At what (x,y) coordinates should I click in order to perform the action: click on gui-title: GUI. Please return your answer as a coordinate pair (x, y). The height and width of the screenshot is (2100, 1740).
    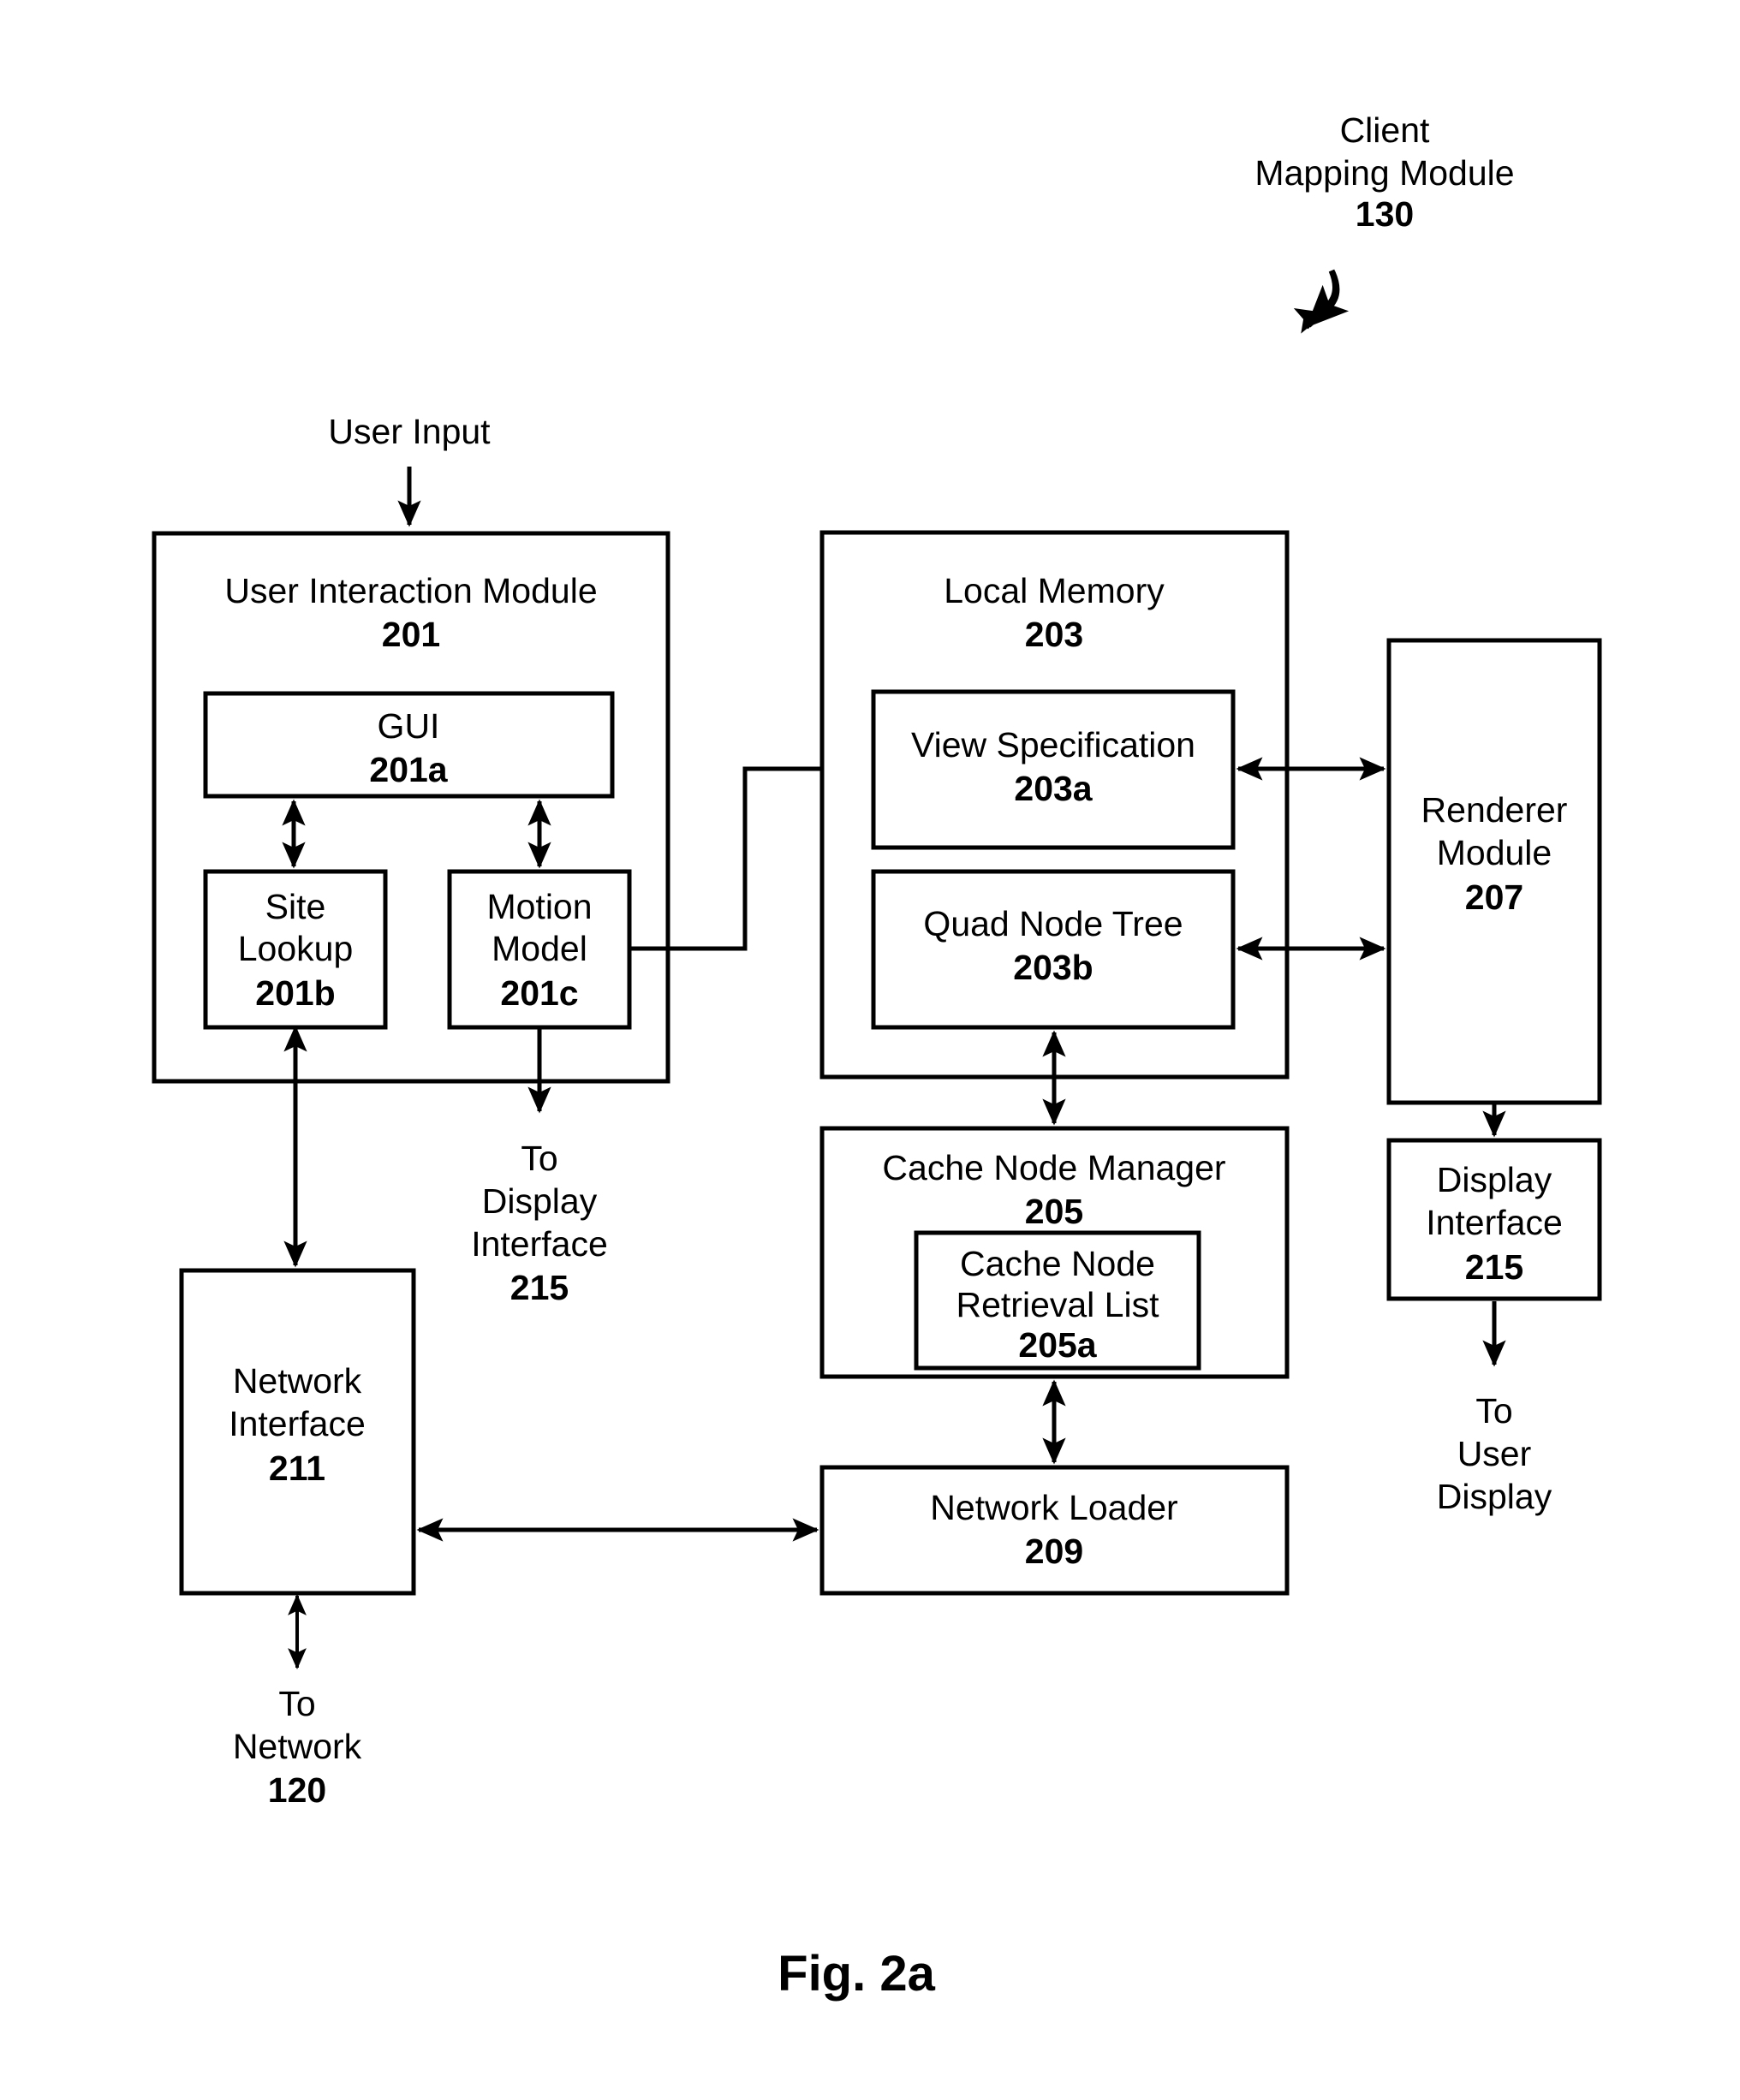
    Looking at the image, I should click on (409, 726).